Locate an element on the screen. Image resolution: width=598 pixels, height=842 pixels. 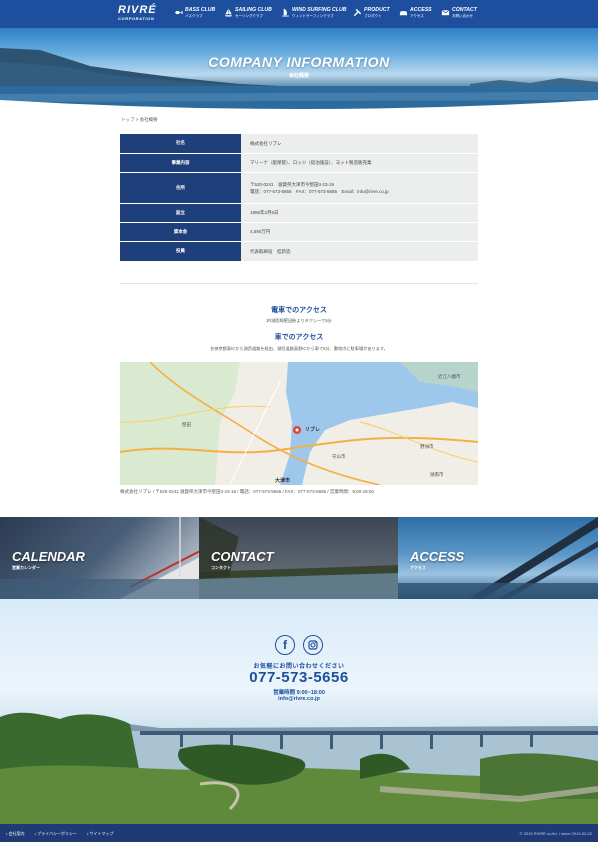
car-access-title: 車でのアクセス is located at coordinates (299, 337).